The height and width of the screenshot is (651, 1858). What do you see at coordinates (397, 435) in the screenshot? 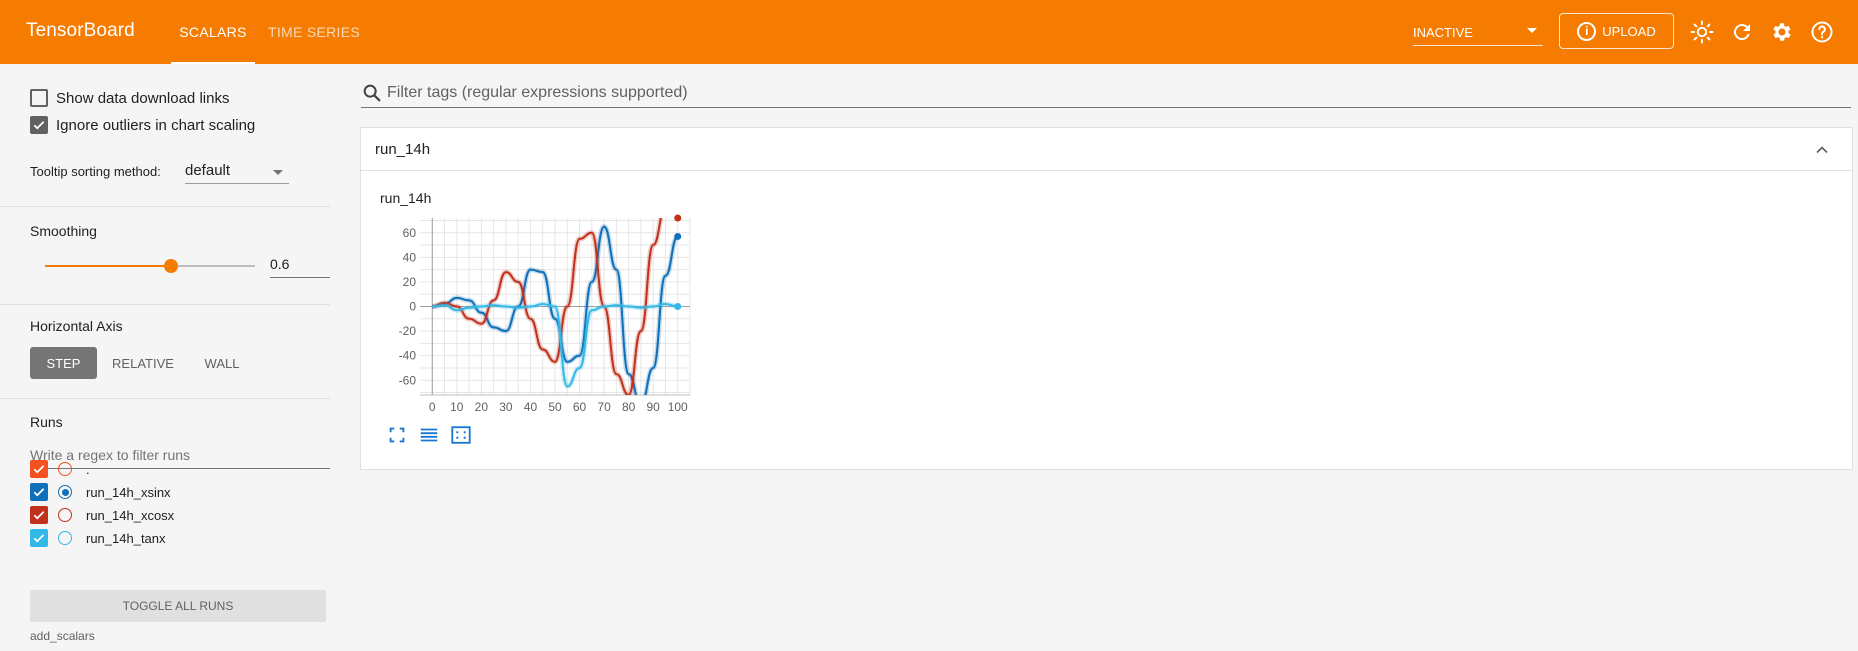
I see `fullscreen-icon` at bounding box center [397, 435].